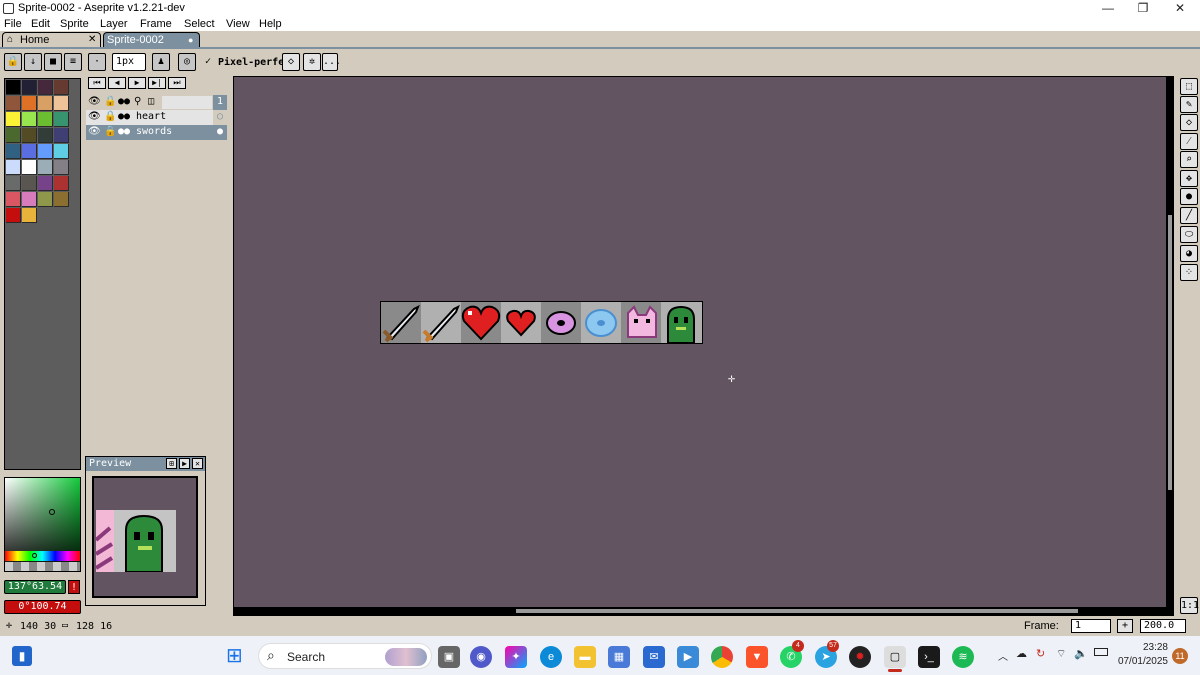 Image resolution: width=1200 pixels, height=675 pixels. Describe the element at coordinates (156, 117) in the screenshot. I see `layer-row-heart: 👁 🔒 ●● heart ○` at that location.